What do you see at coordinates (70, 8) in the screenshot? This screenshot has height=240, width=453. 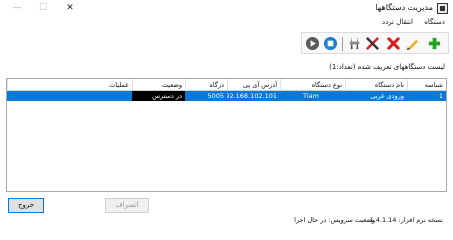 I see `close-button: ✕` at bounding box center [70, 8].